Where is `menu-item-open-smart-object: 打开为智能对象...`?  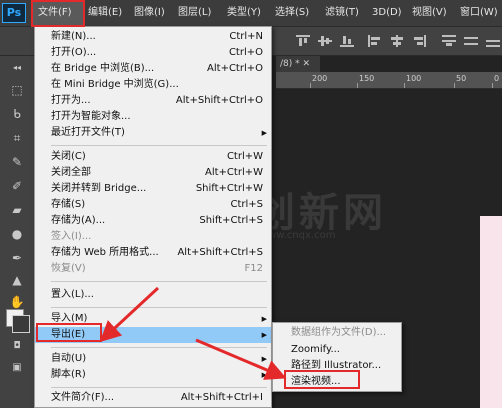
menu-item-open-smart-object: 打开为智能对象... is located at coordinates (153, 117).